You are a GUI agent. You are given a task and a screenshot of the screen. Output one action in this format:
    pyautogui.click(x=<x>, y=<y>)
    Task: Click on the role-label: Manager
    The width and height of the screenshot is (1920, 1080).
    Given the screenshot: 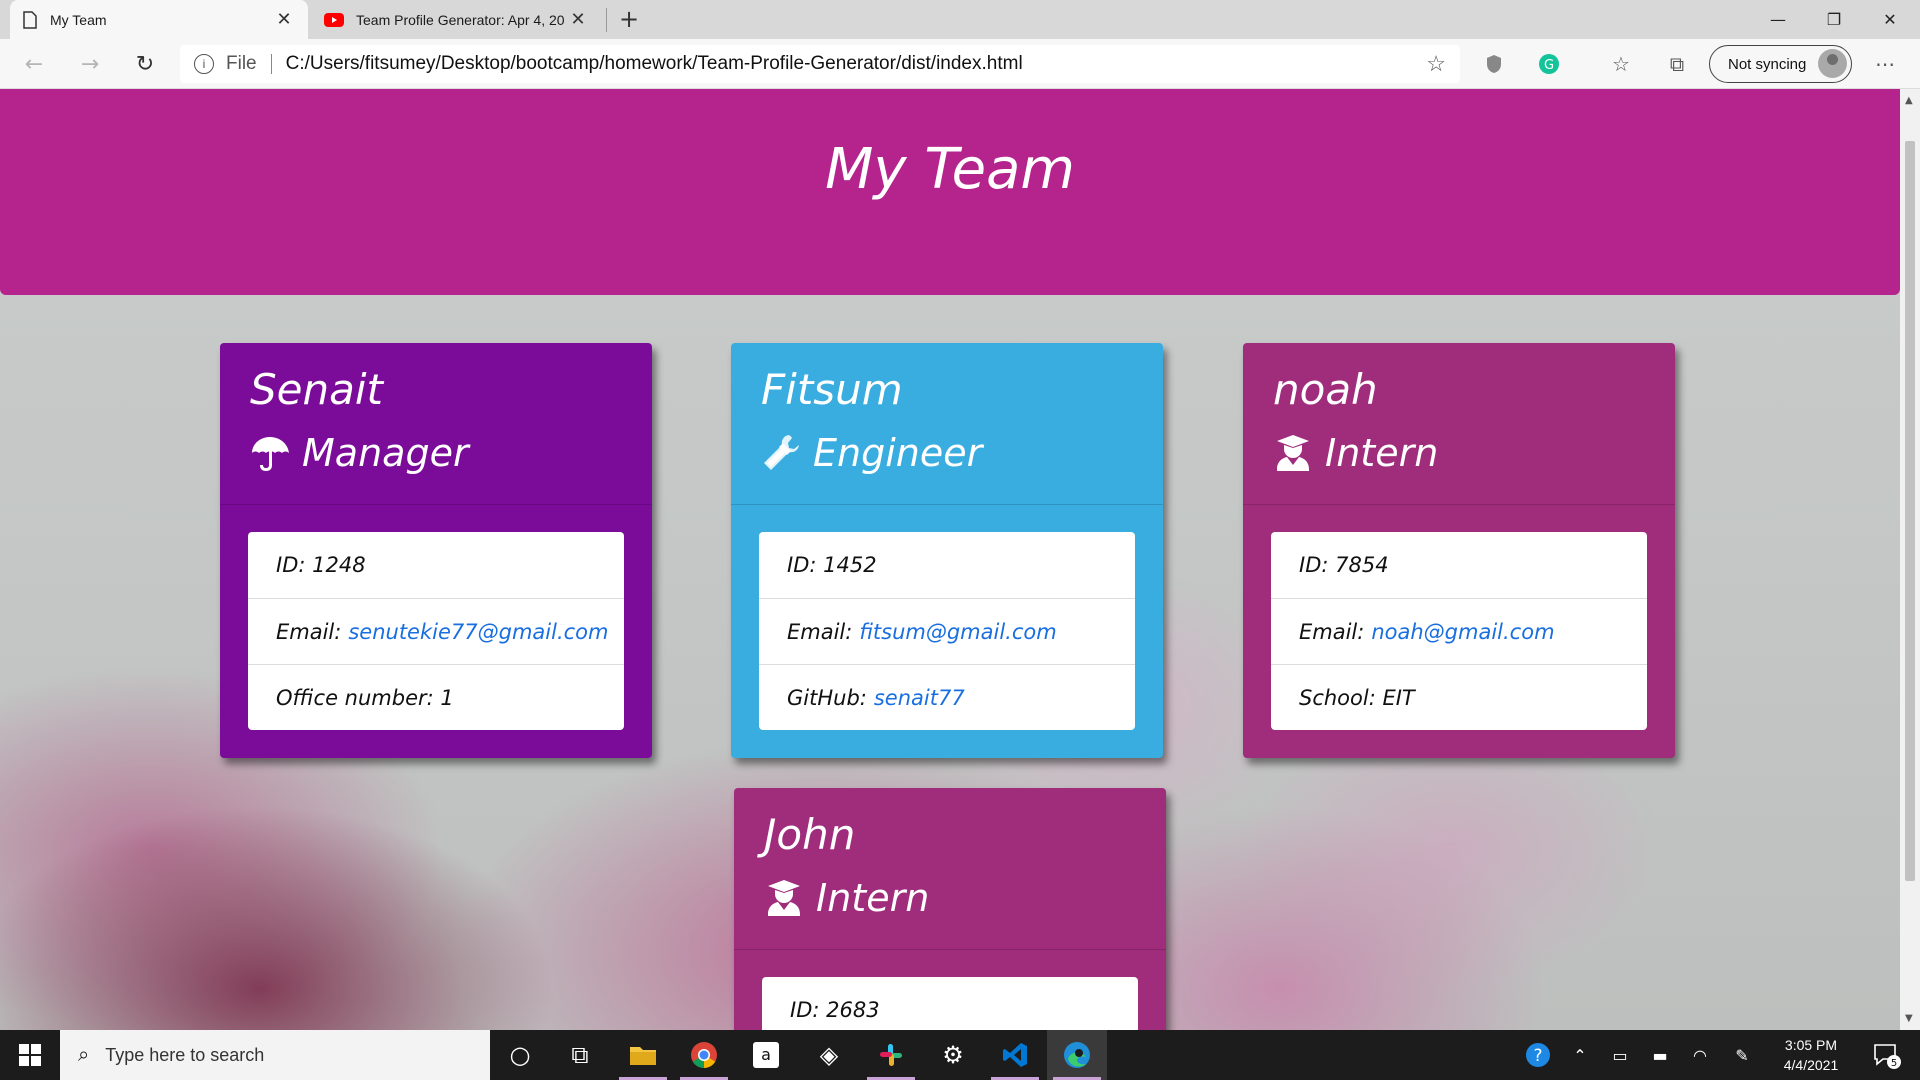 What is the action you would take?
    pyautogui.click(x=385, y=453)
    